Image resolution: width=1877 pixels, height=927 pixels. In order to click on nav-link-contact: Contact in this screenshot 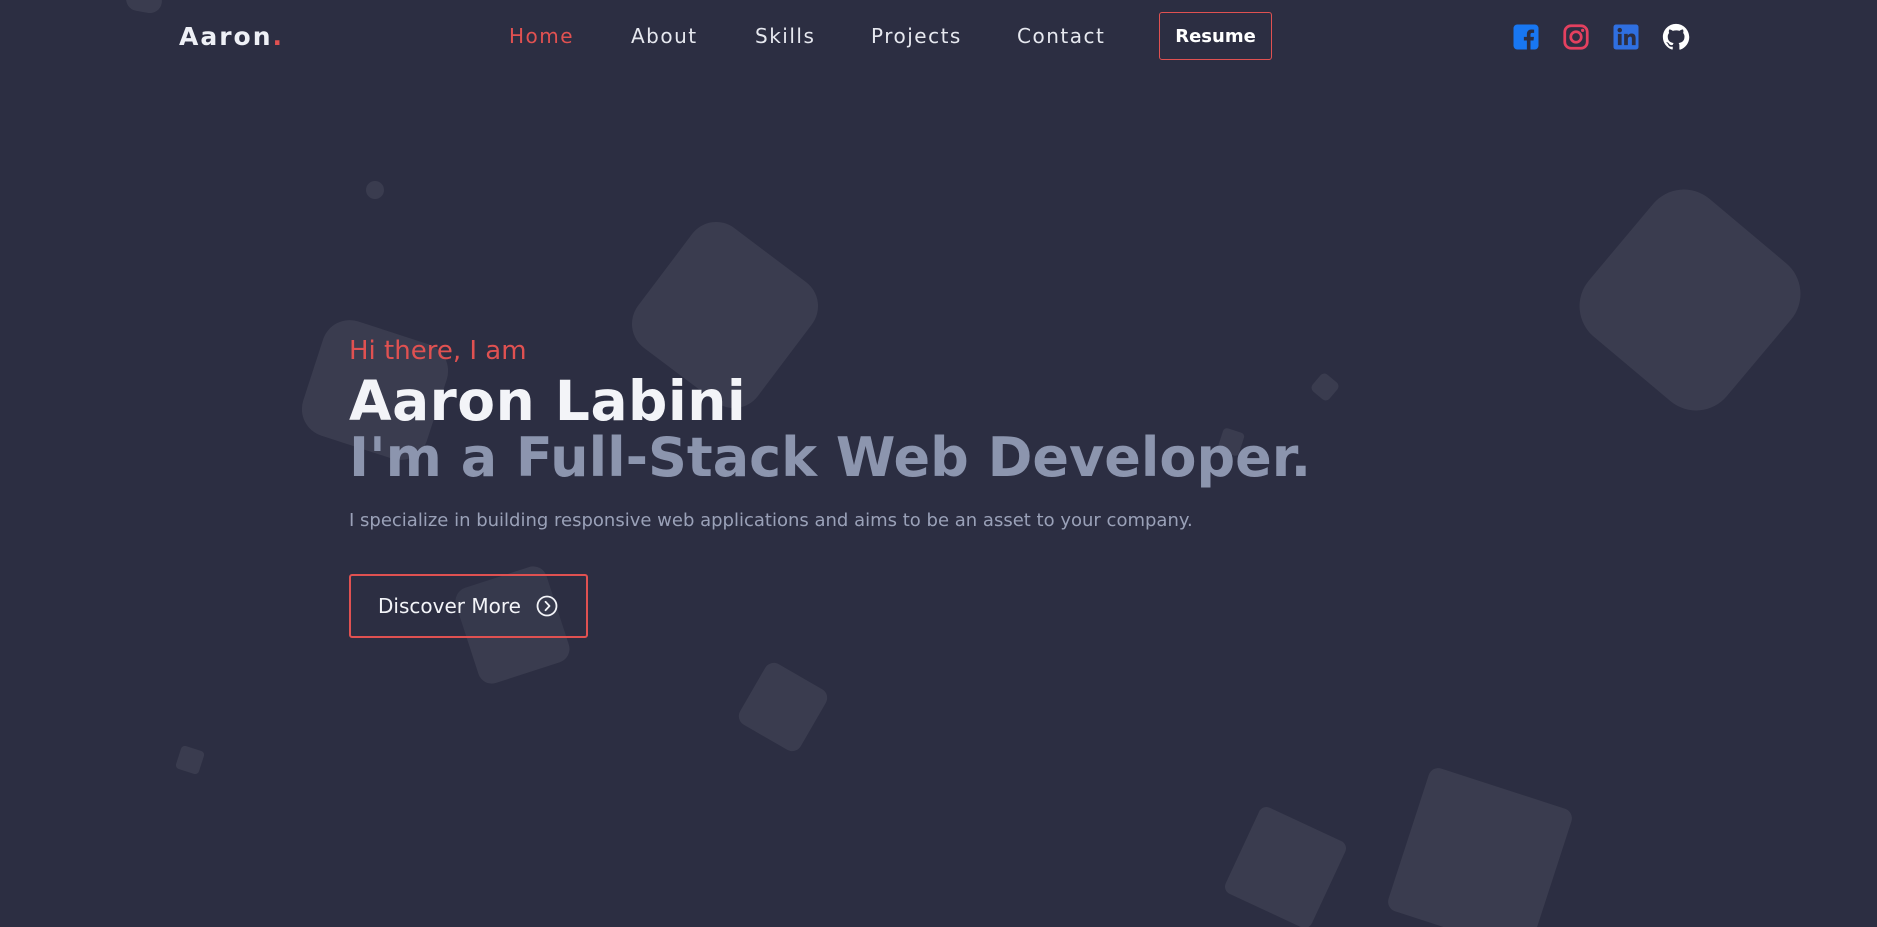, I will do `click(1061, 36)`.